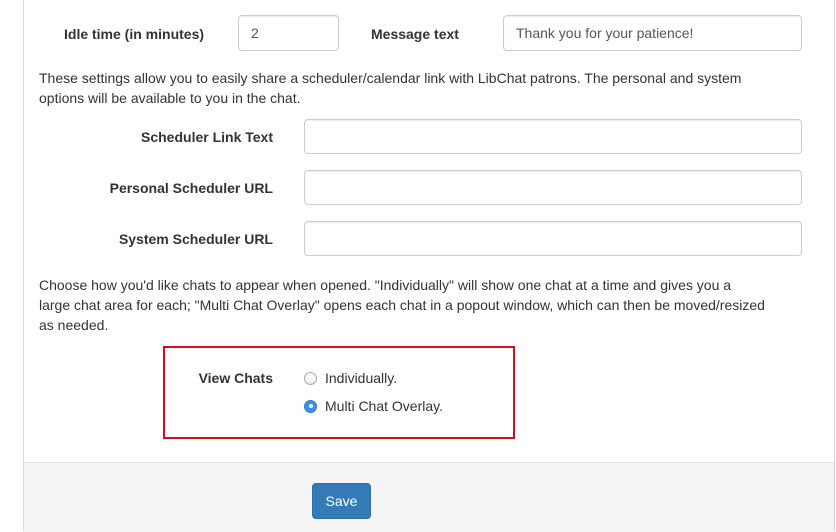  I want to click on system-scheduler-url-input, so click(553, 238).